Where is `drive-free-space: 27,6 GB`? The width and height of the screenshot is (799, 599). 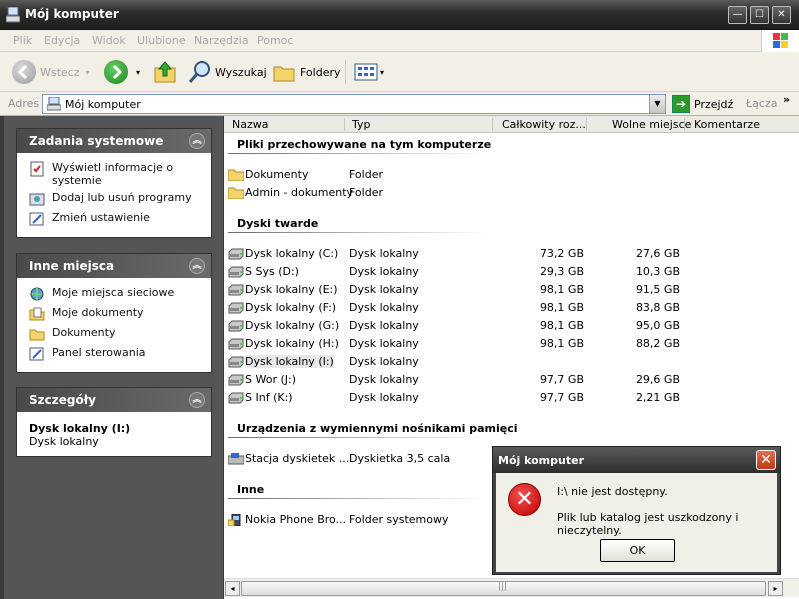
drive-free-space: 27,6 GB is located at coordinates (657, 253).